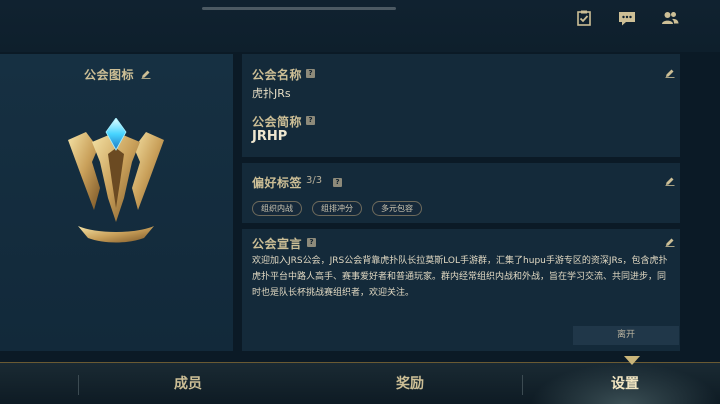 This screenshot has height=404, width=720. I want to click on guild-name-value: 虎扑JRs, so click(271, 93).